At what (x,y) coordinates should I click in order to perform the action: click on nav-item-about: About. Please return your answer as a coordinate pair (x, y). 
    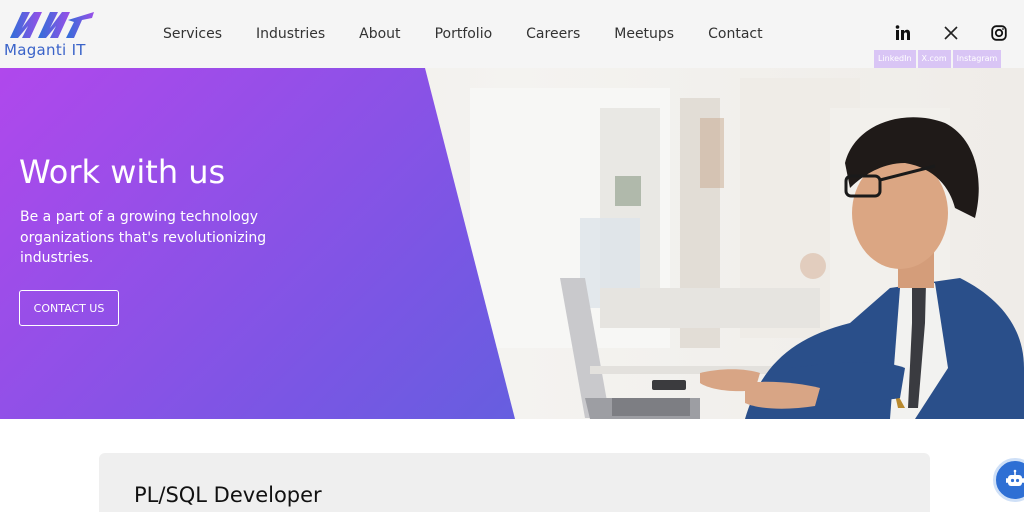
    Looking at the image, I should click on (379, 34).